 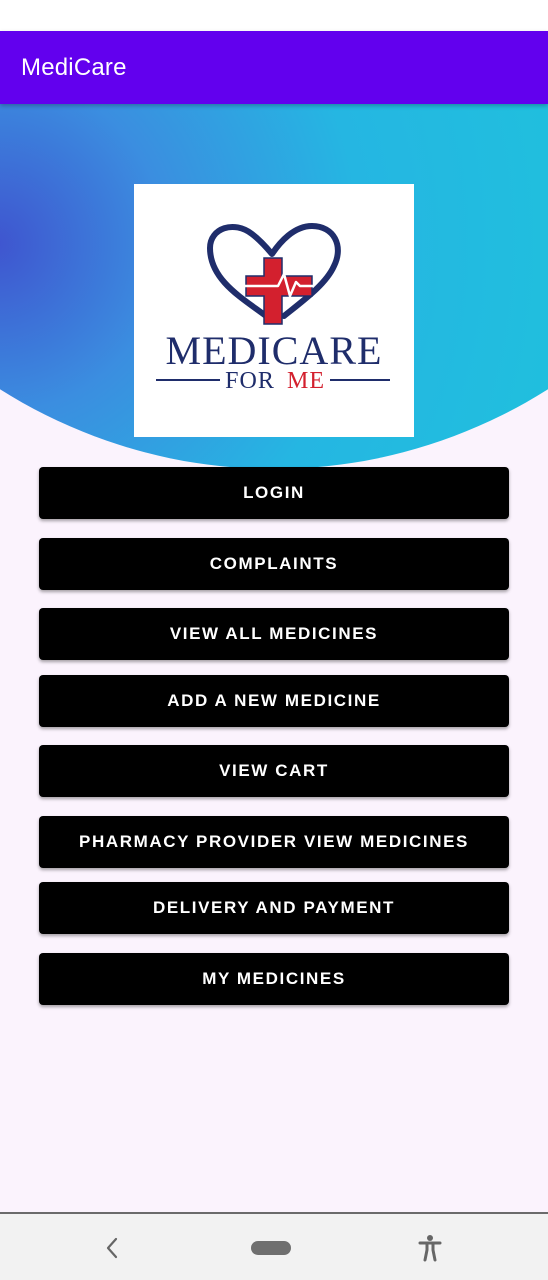 What do you see at coordinates (274, 350) in the screenshot?
I see `logo-text-medicare: MEDICARE` at bounding box center [274, 350].